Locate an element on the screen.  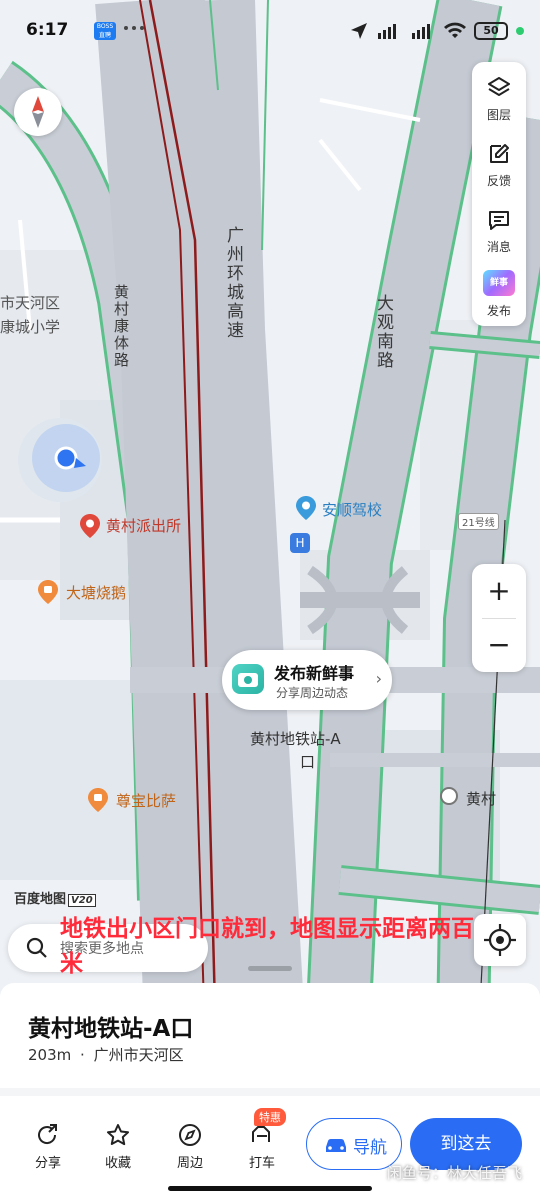
layers-icon is located at coordinates (499, 86).